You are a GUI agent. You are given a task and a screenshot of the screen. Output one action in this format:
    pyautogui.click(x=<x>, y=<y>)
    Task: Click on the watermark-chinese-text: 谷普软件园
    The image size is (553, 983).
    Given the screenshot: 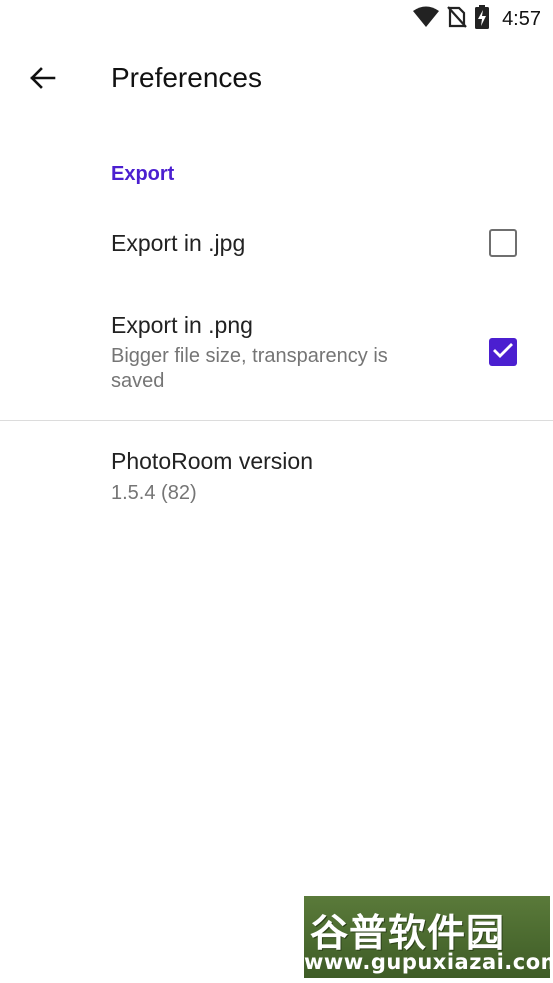 What is the action you would take?
    pyautogui.click(x=408, y=933)
    